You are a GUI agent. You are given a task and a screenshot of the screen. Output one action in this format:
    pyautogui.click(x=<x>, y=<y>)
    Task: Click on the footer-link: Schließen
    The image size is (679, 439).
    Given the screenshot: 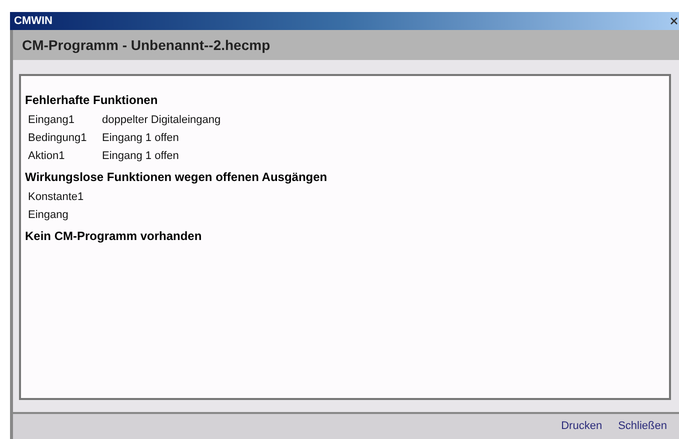 What is the action you would take?
    pyautogui.click(x=642, y=426)
    